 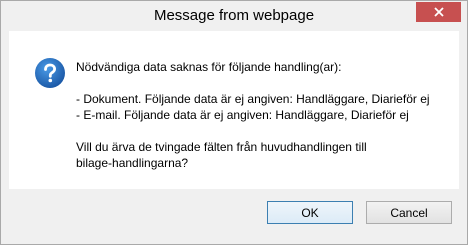 I want to click on cancel-button: Cancel, so click(x=409, y=212).